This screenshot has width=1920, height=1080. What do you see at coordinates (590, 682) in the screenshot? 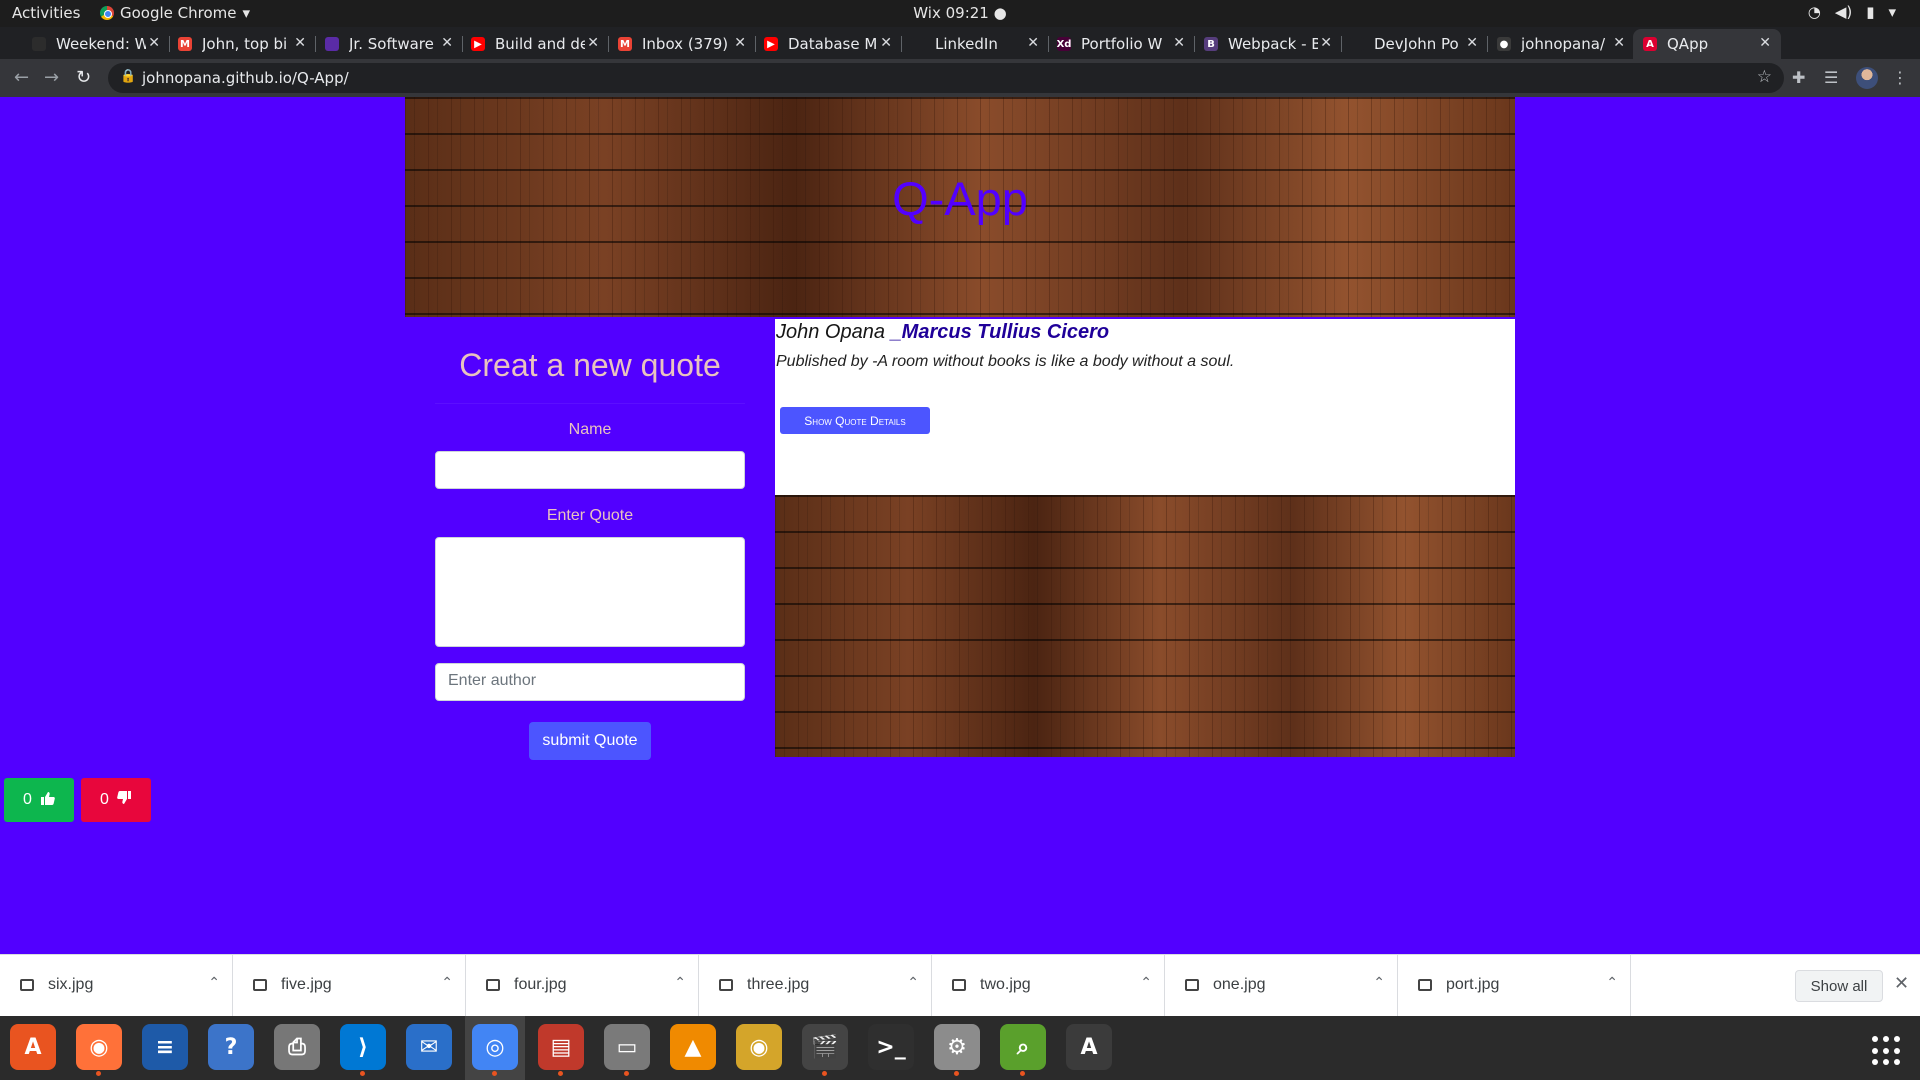
I see `author-input: Enter author` at bounding box center [590, 682].